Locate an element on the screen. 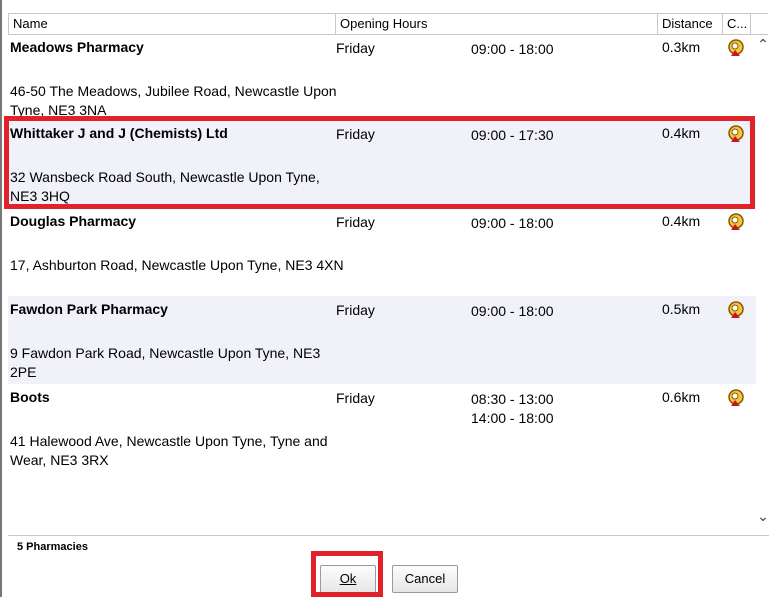 The width and height of the screenshot is (769, 597). pharmacy-name: Douglas Pharmacy is located at coordinates (73, 221).